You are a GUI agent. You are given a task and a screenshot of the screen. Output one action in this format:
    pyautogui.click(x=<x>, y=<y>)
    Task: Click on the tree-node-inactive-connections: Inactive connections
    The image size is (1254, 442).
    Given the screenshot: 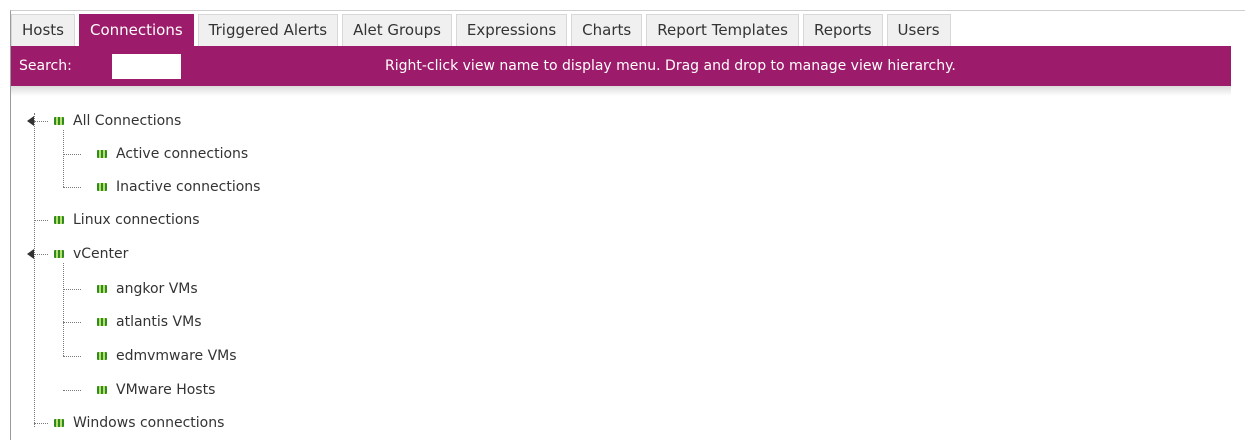 What is the action you would take?
    pyautogui.click(x=178, y=187)
    